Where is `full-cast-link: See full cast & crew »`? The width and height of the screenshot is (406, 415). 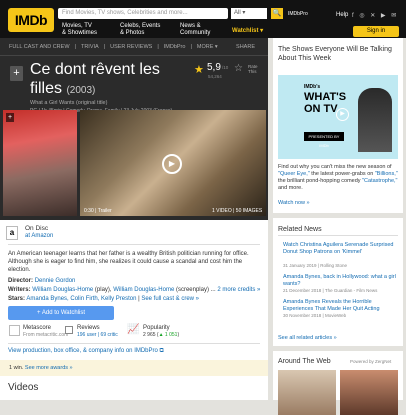 full-cast-link: See full cast & crew » is located at coordinates (170, 299).